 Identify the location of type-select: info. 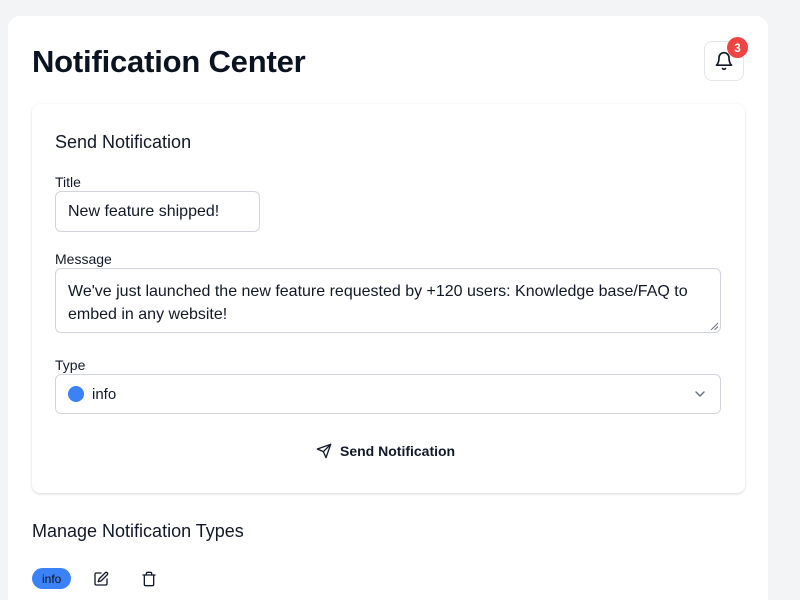
(388, 394).